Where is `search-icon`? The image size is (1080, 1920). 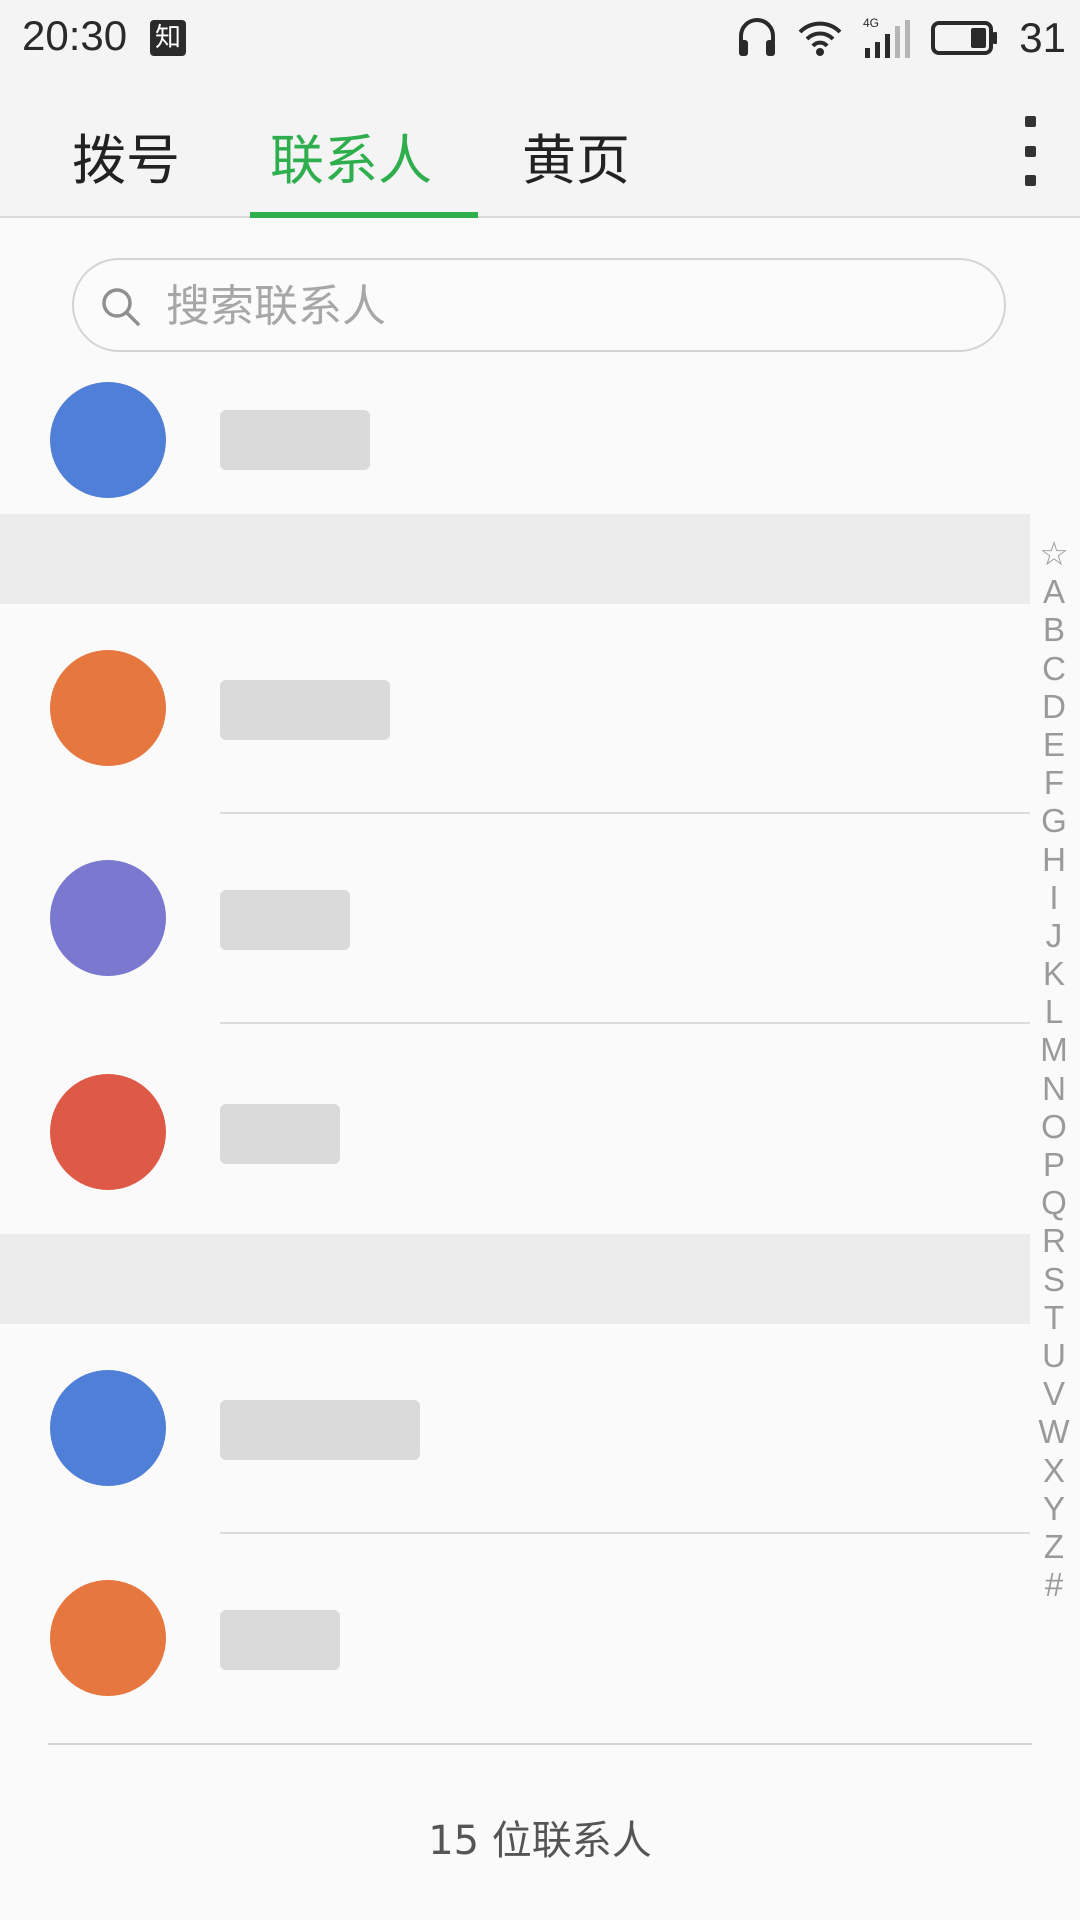 search-icon is located at coordinates (121, 307).